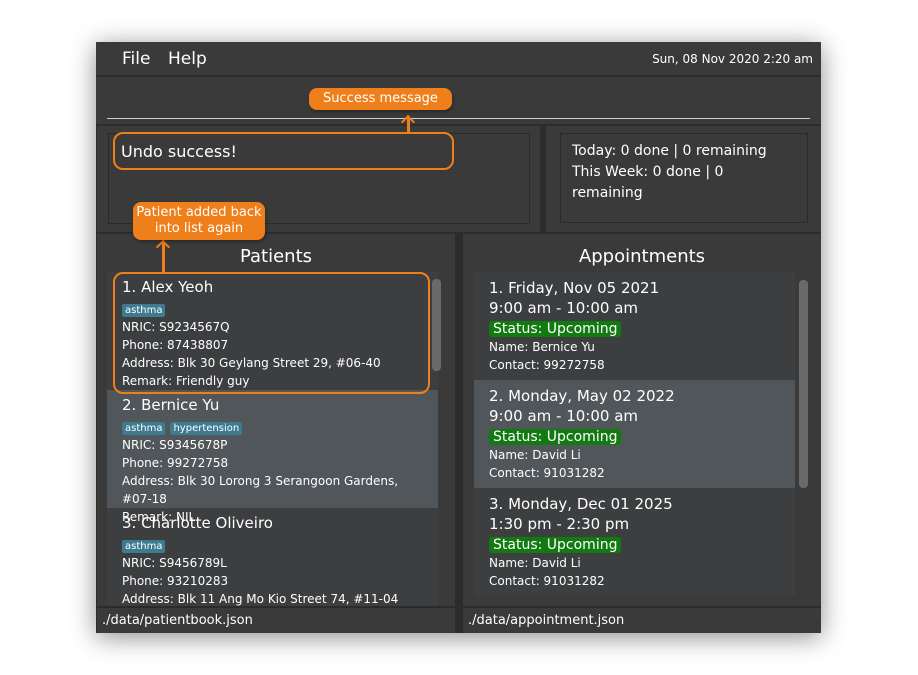  What do you see at coordinates (458, 59) in the screenshot?
I see `menu-bar: File Help Sun, 08 Nov 2020 2:20 am` at bounding box center [458, 59].